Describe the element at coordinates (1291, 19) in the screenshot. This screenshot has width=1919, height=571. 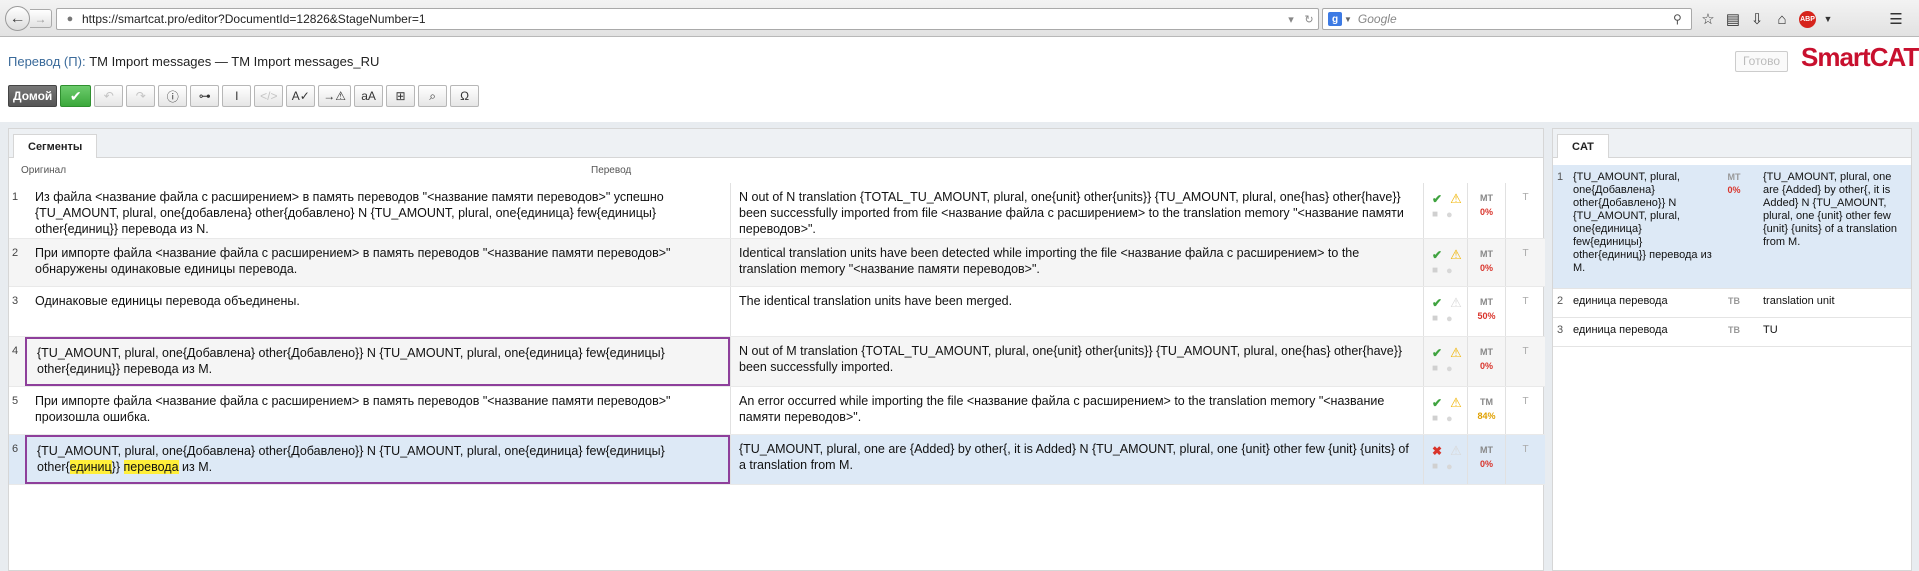
I see `dropdown-icon: ▾` at that location.